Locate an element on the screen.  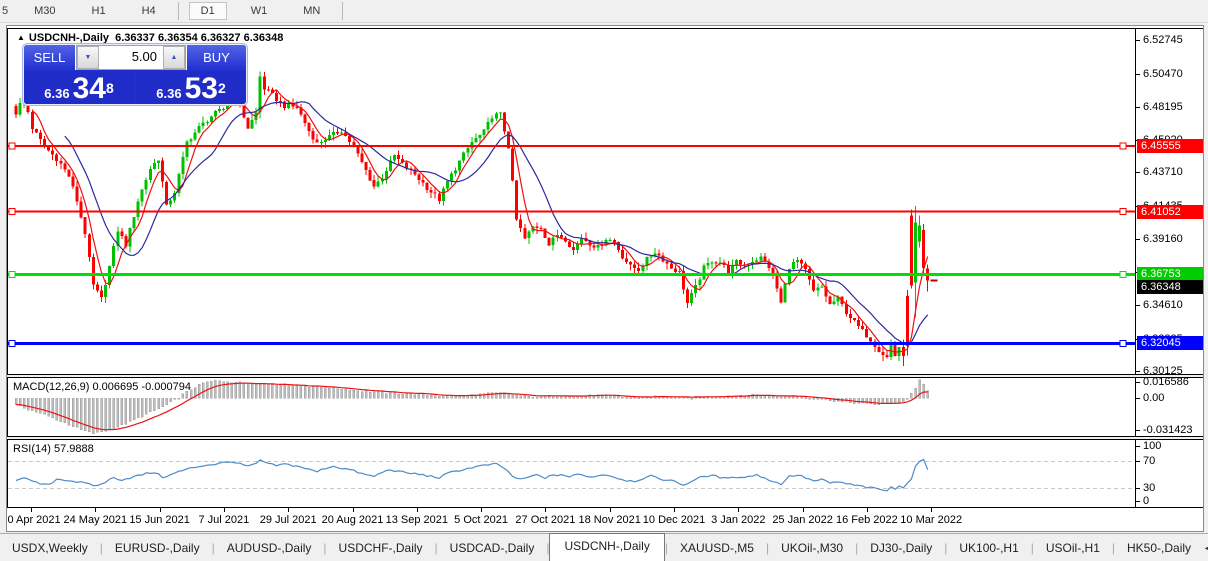
chart-tab-eurusd-daily: EURUSD-,Daily is located at coordinates (157, 548).